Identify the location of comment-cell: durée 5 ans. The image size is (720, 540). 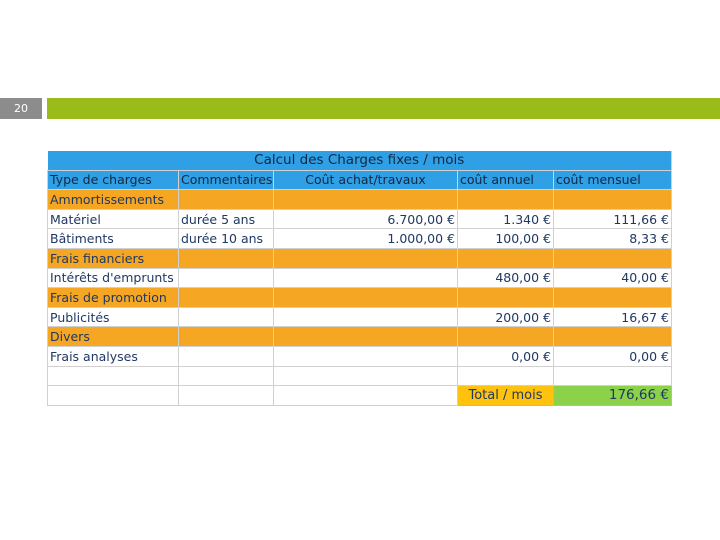
(226, 219).